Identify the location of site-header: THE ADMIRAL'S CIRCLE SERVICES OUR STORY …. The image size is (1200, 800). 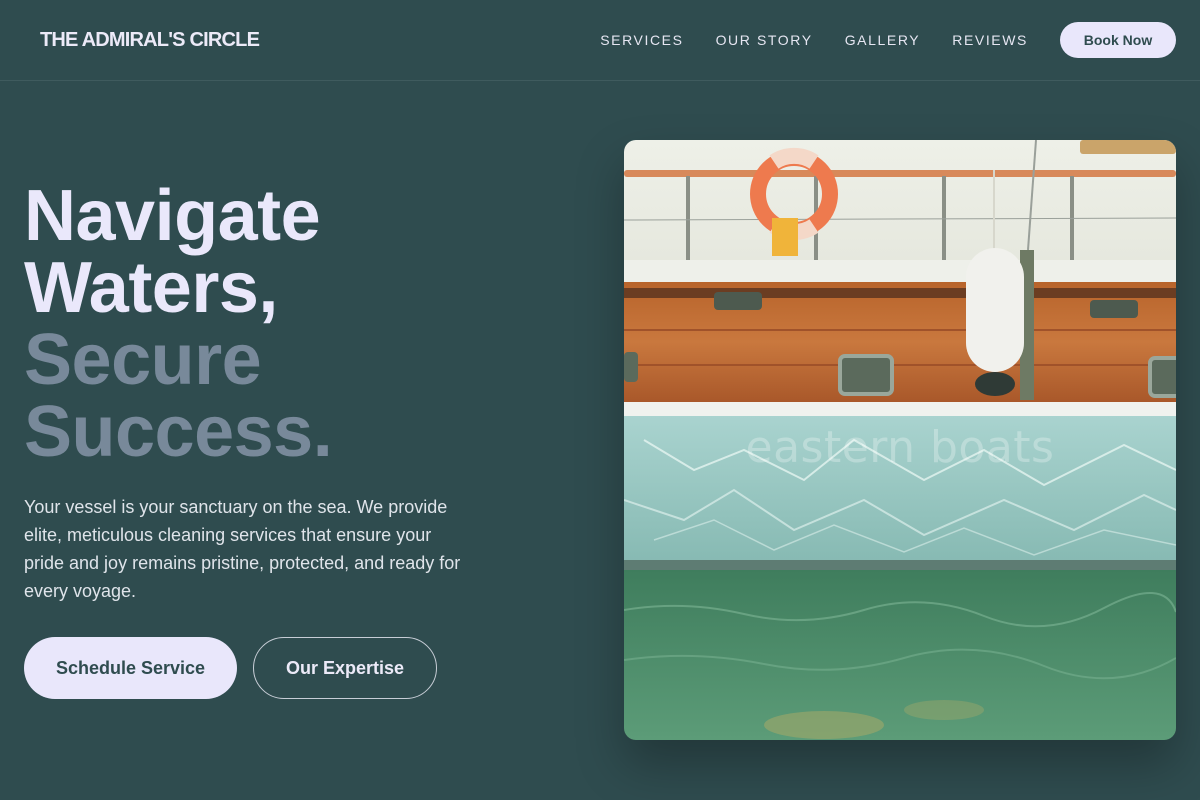
(600, 40).